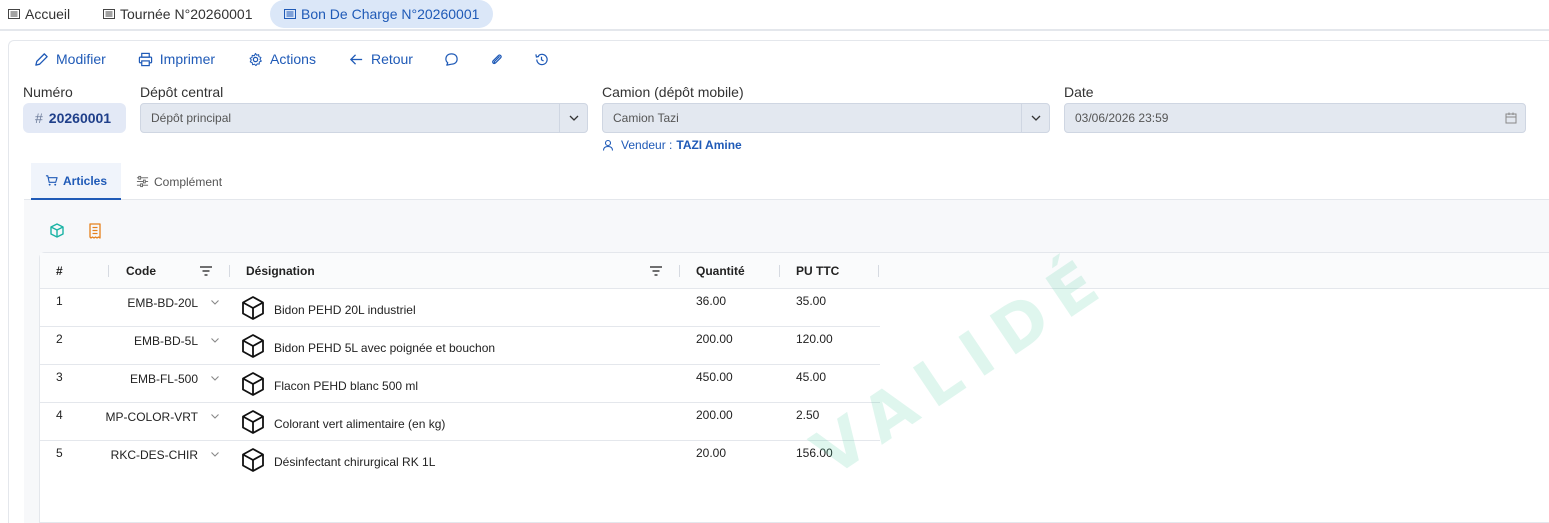 The image size is (1549, 523). I want to click on row-quantite: 36.00, so click(711, 301).